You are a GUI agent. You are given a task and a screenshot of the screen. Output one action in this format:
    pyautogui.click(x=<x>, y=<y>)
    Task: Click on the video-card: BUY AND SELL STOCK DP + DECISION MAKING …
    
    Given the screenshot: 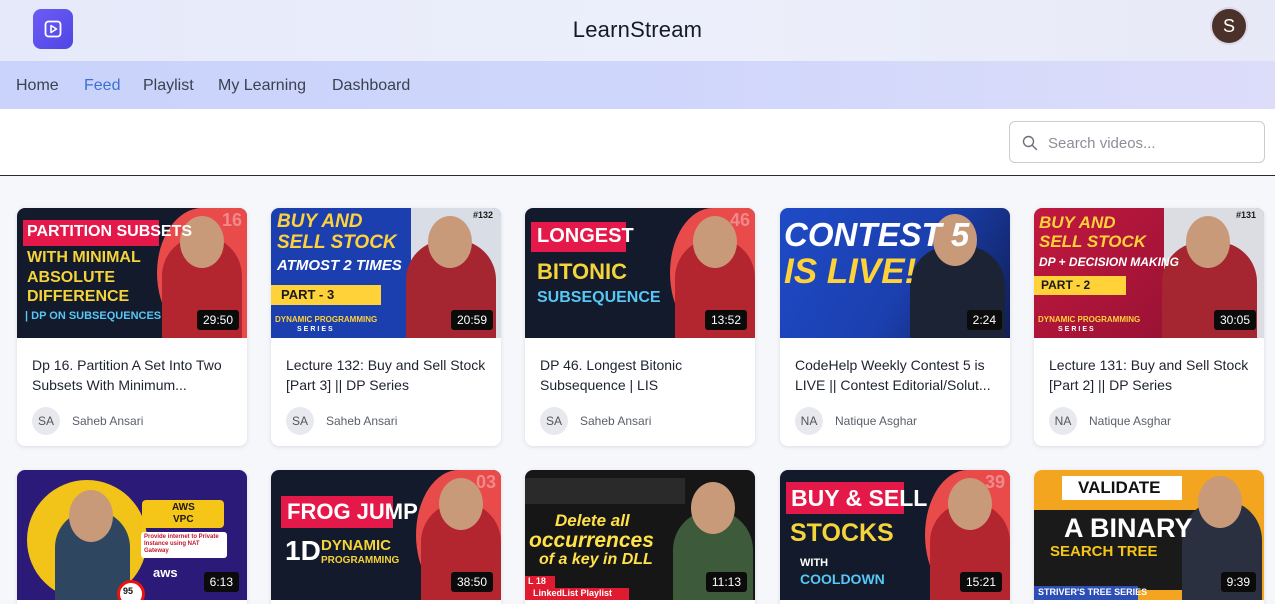 What is the action you would take?
    pyautogui.click(x=1149, y=327)
    